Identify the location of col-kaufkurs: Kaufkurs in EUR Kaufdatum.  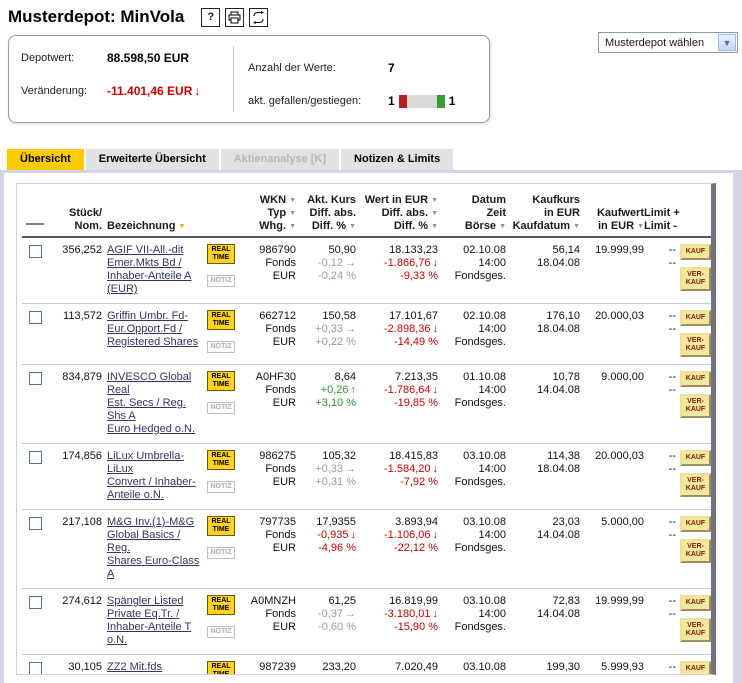
(543, 213).